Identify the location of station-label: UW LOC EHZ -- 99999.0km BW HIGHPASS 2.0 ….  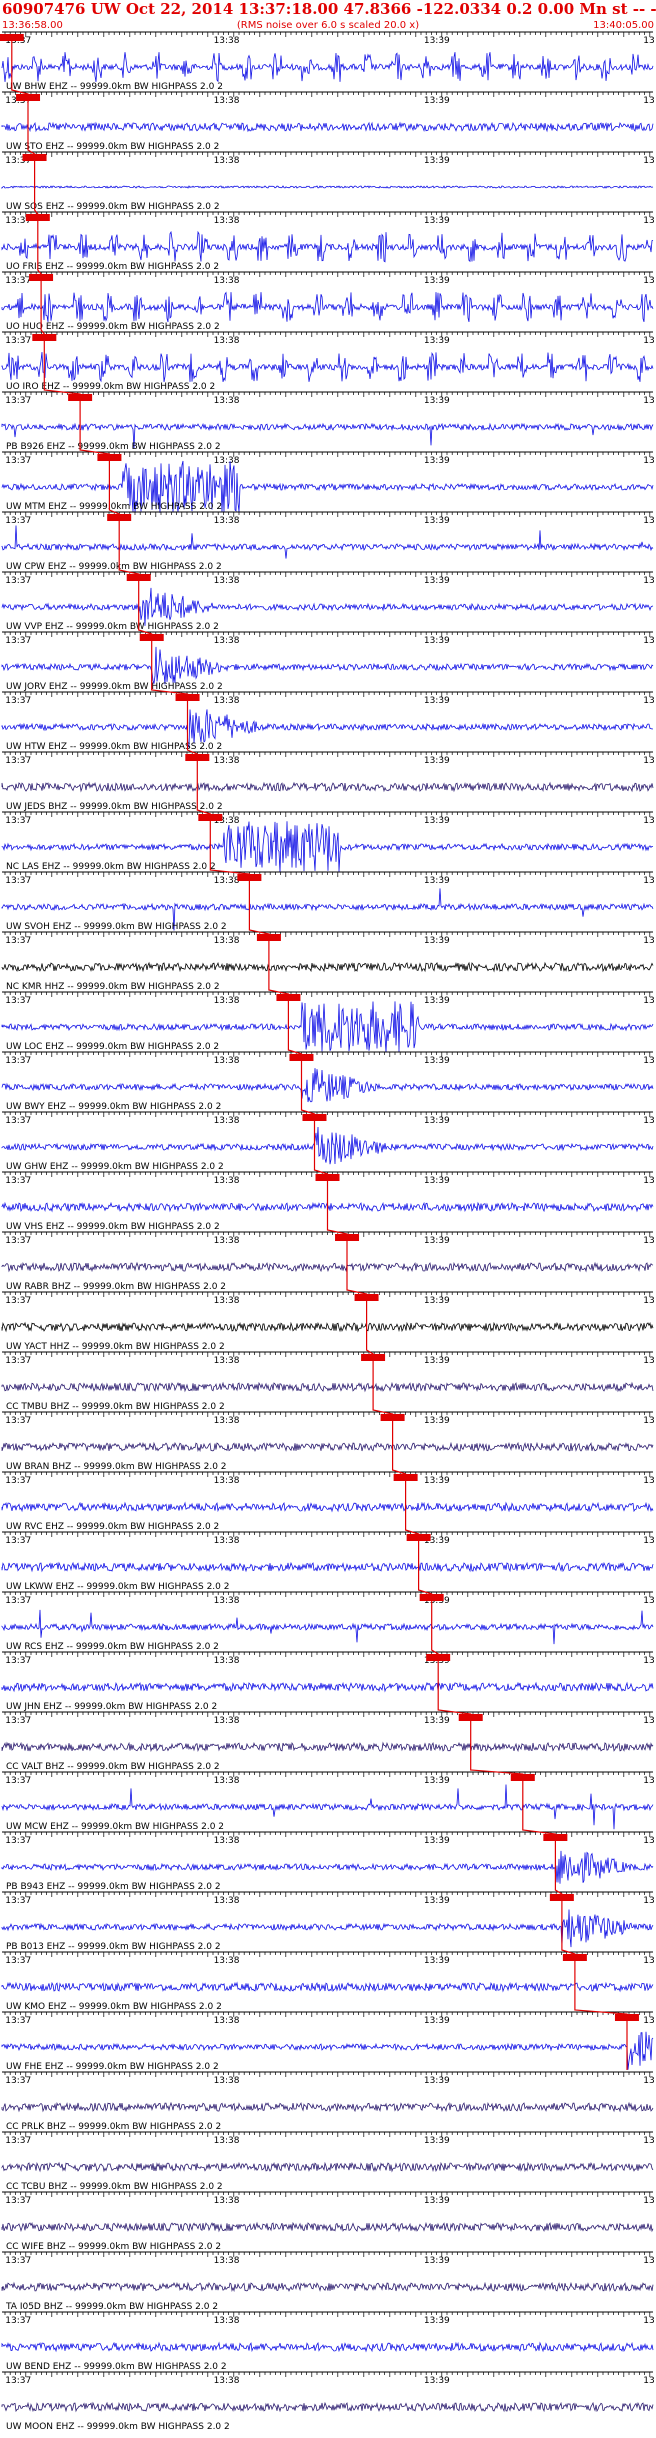
(112, 1047).